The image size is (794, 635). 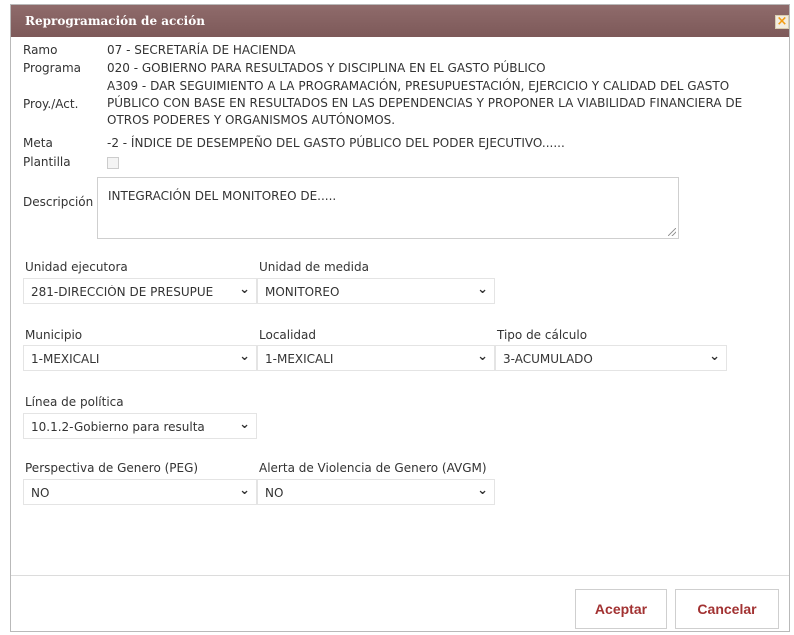 I want to click on avgm-select: NO ⌄, so click(x=376, y=492).